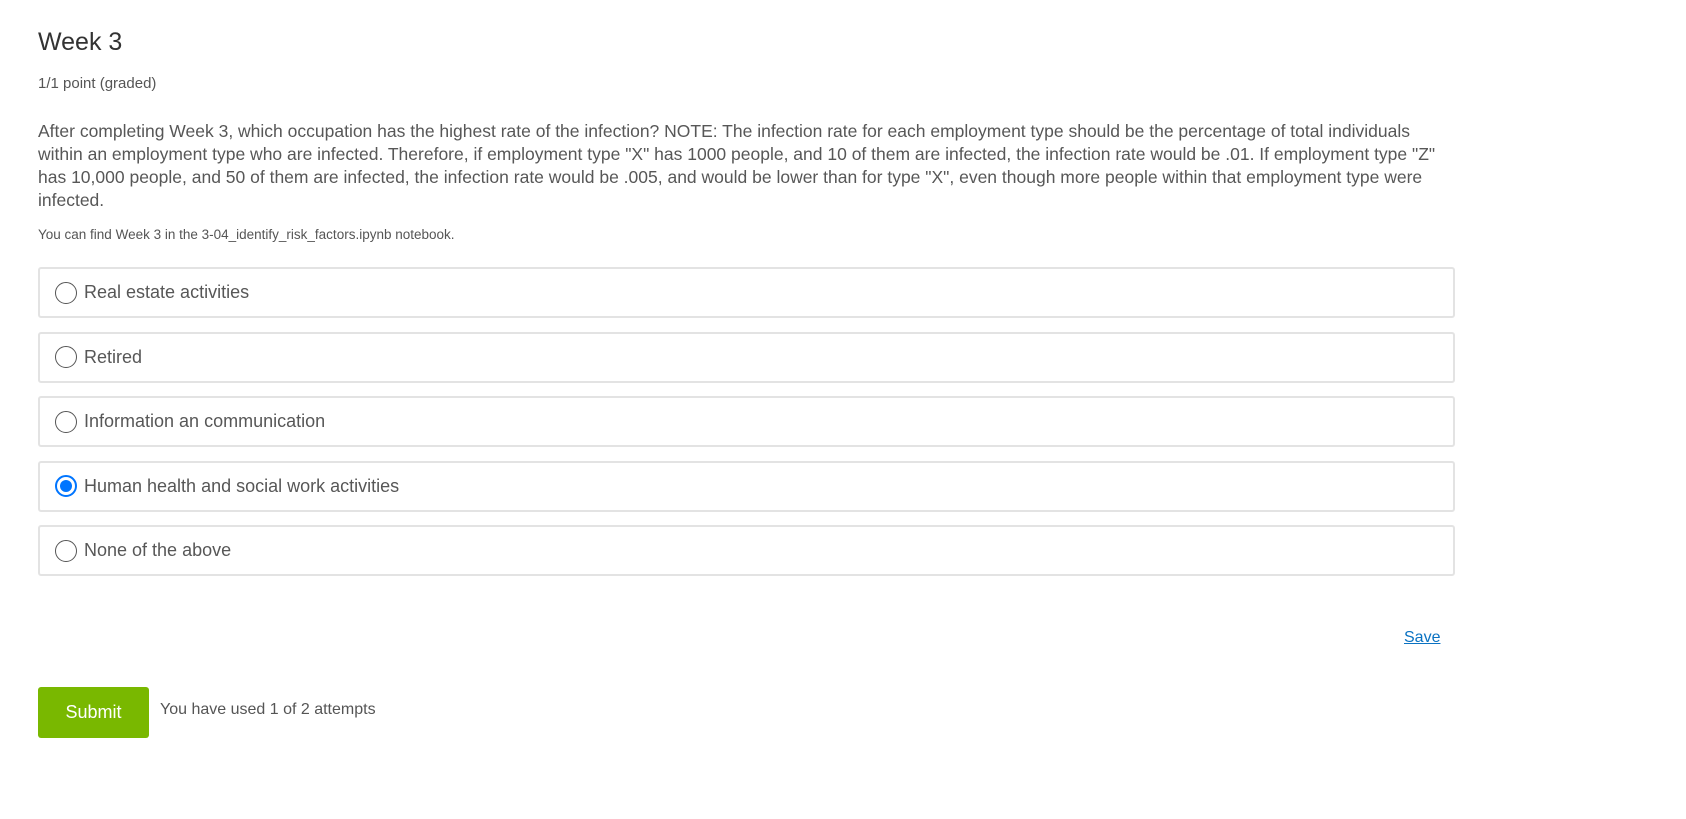 The height and width of the screenshot is (819, 1686). What do you see at coordinates (97, 83) in the screenshot?
I see `points-status: 1/1 point (graded)` at bounding box center [97, 83].